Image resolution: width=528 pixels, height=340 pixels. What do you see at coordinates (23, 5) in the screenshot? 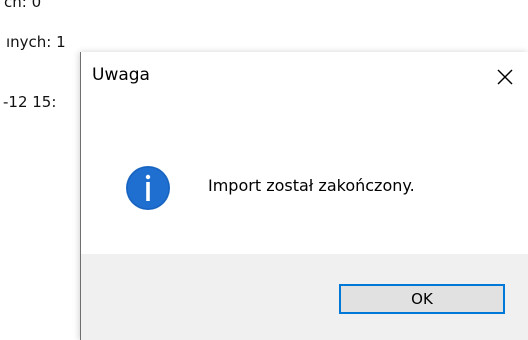
I see `background-text-line: ch: 0` at bounding box center [23, 5].